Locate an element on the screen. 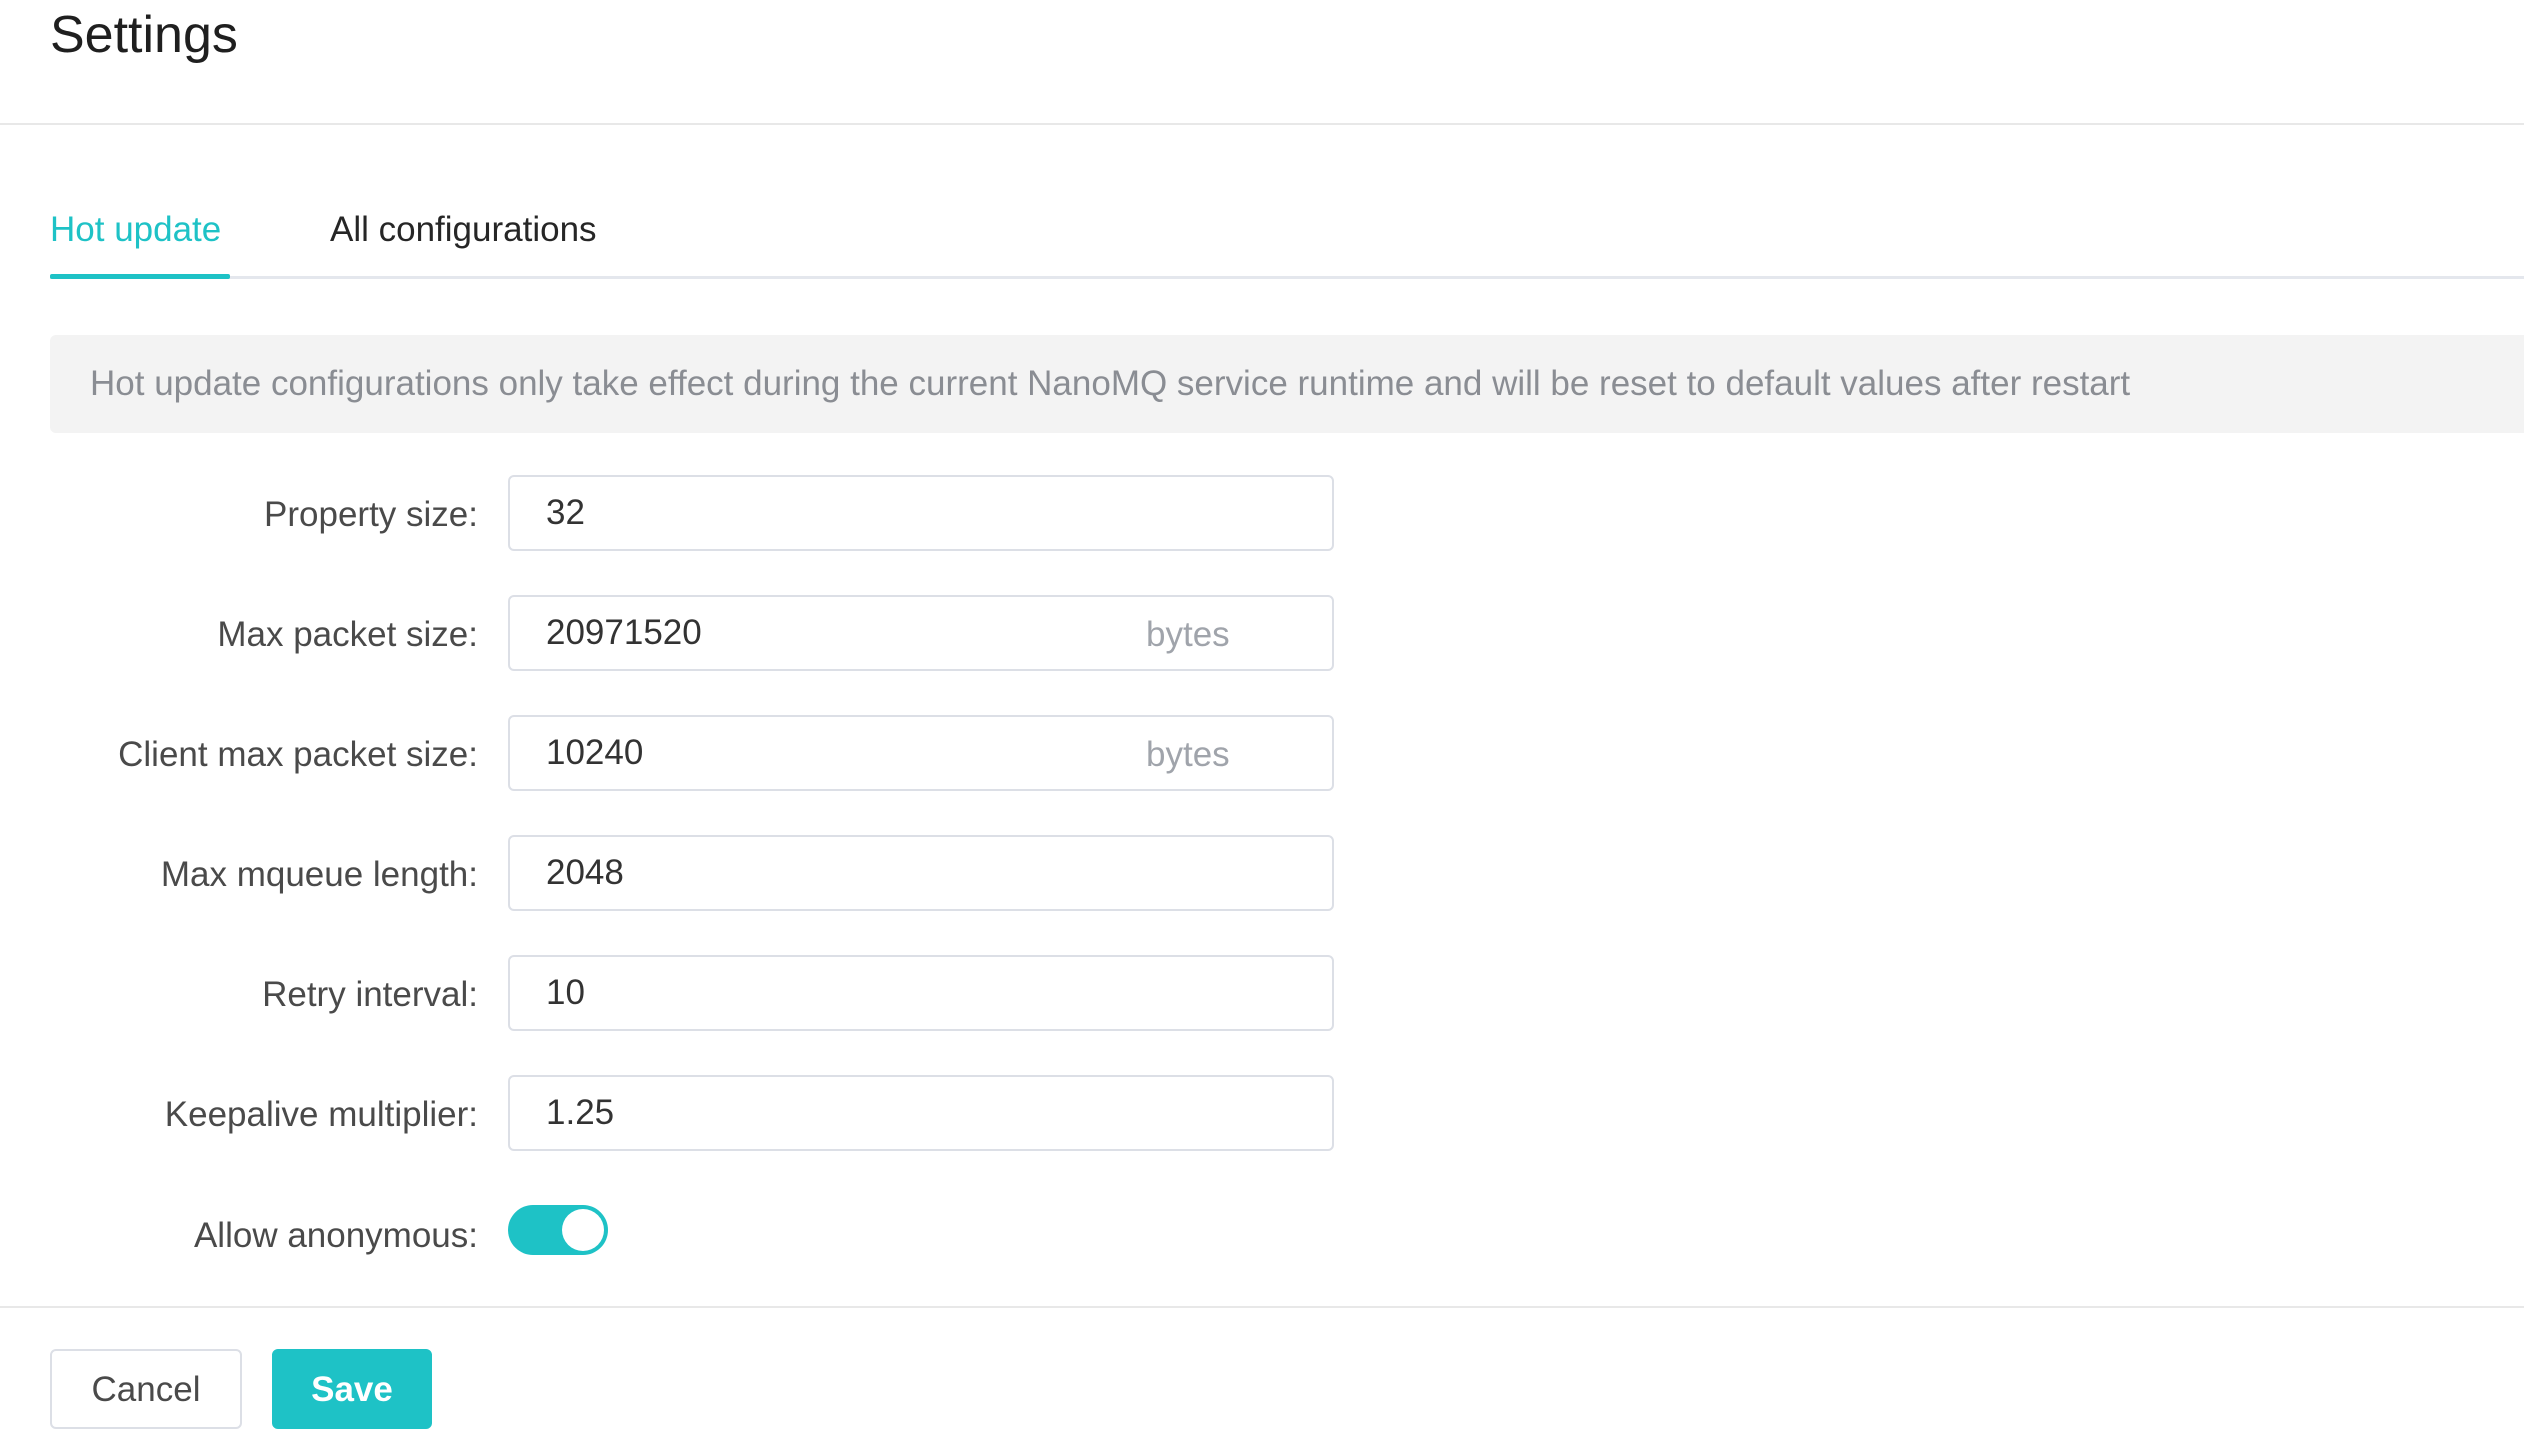 The image size is (2524, 1440). client-max-packet-size-unit: bytes is located at coordinates (1188, 754).